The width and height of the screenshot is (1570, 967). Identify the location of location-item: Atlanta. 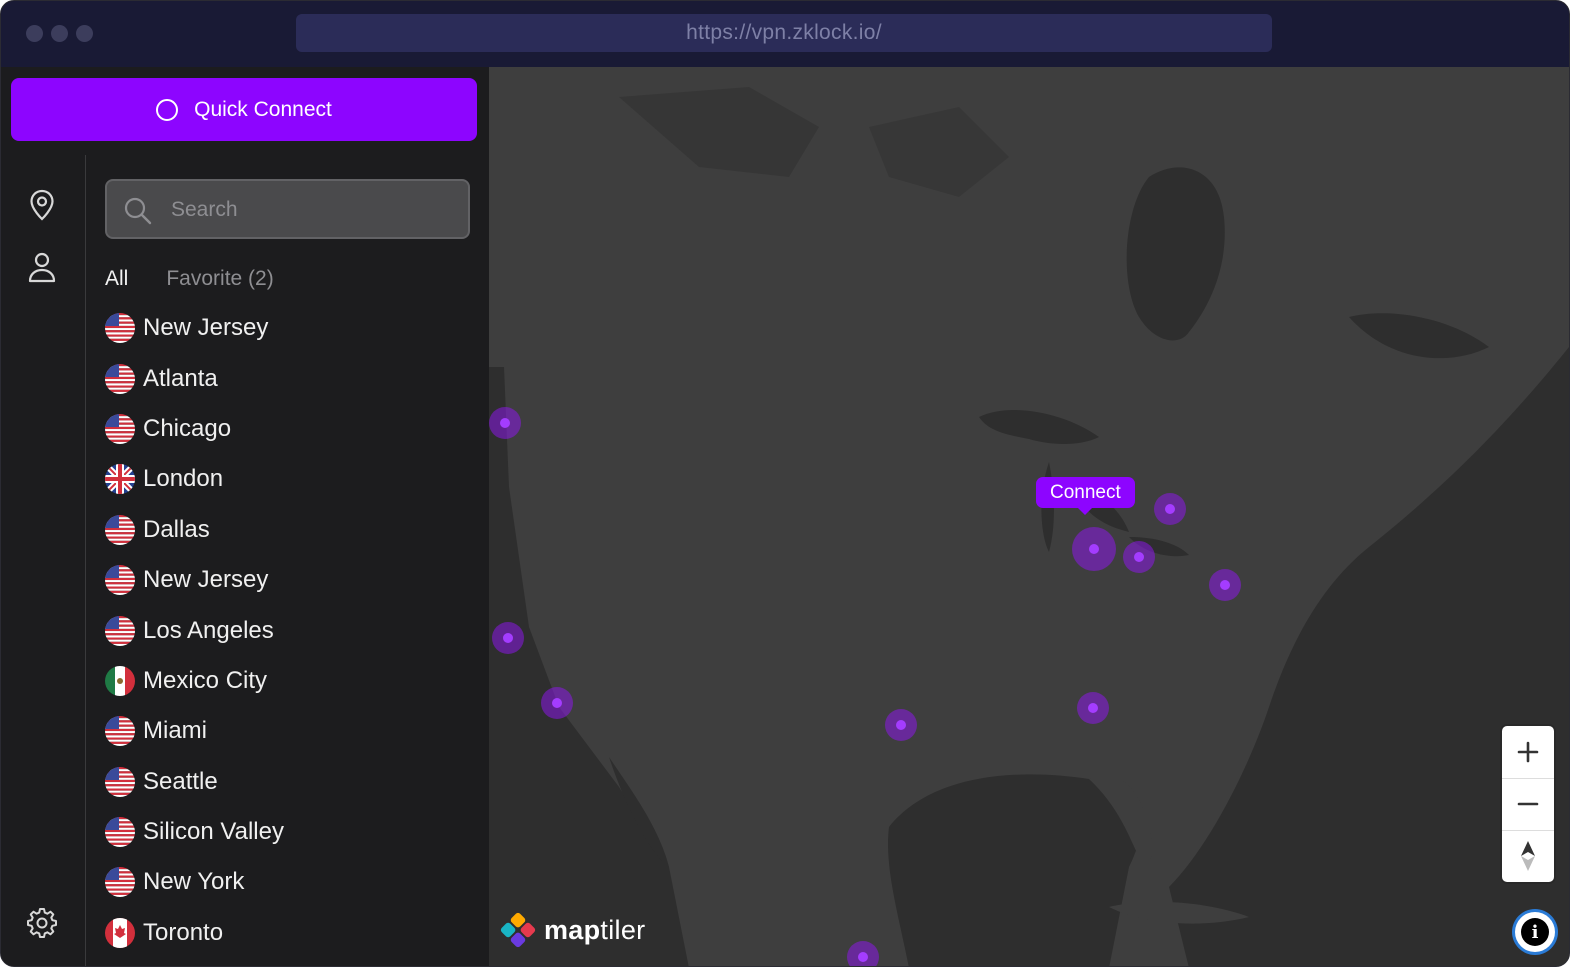
(285, 378).